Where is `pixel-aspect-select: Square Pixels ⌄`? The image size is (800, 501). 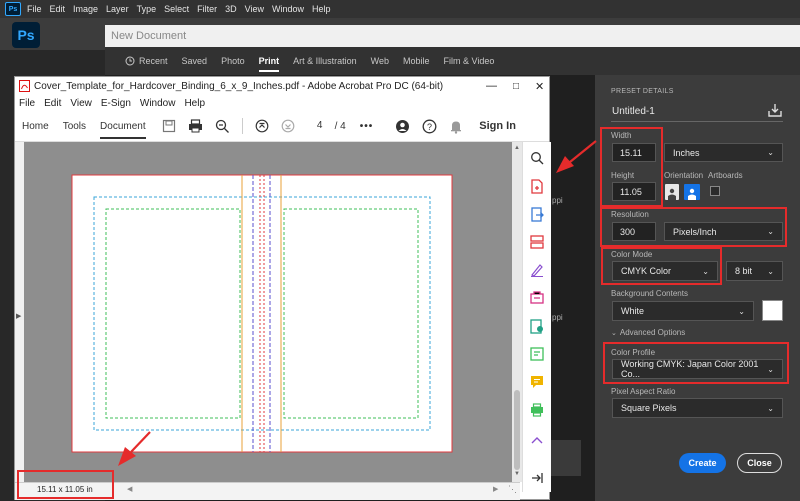
pixel-aspect-select: Square Pixels ⌄ is located at coordinates (697, 408).